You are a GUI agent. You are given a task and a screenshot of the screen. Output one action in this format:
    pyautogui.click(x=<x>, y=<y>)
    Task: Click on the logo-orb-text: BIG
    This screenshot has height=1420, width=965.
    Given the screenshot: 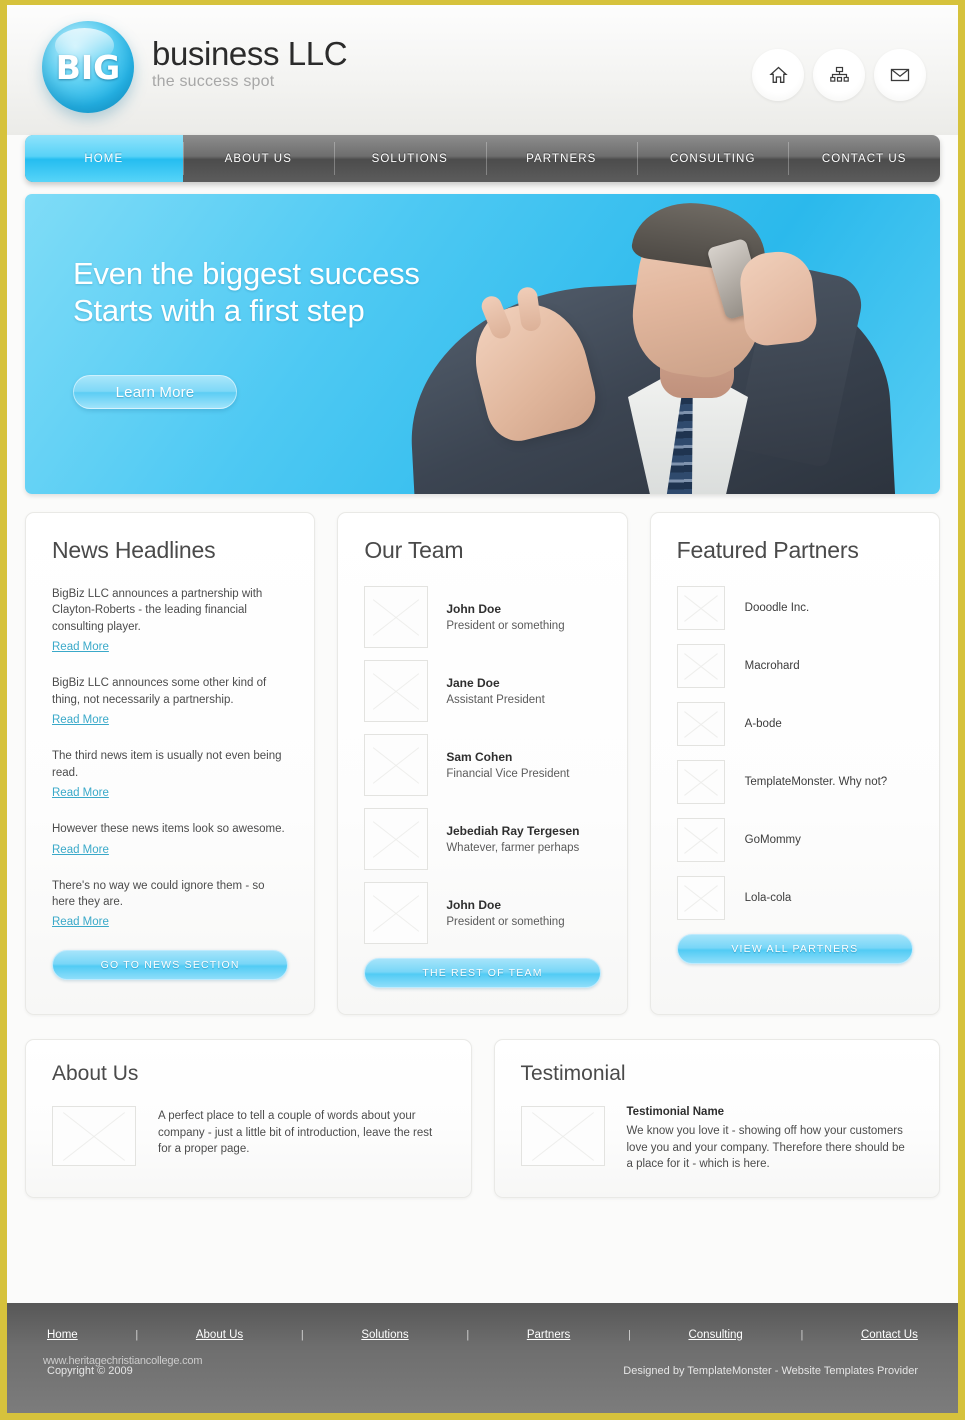 What is the action you would take?
    pyautogui.click(x=88, y=67)
    